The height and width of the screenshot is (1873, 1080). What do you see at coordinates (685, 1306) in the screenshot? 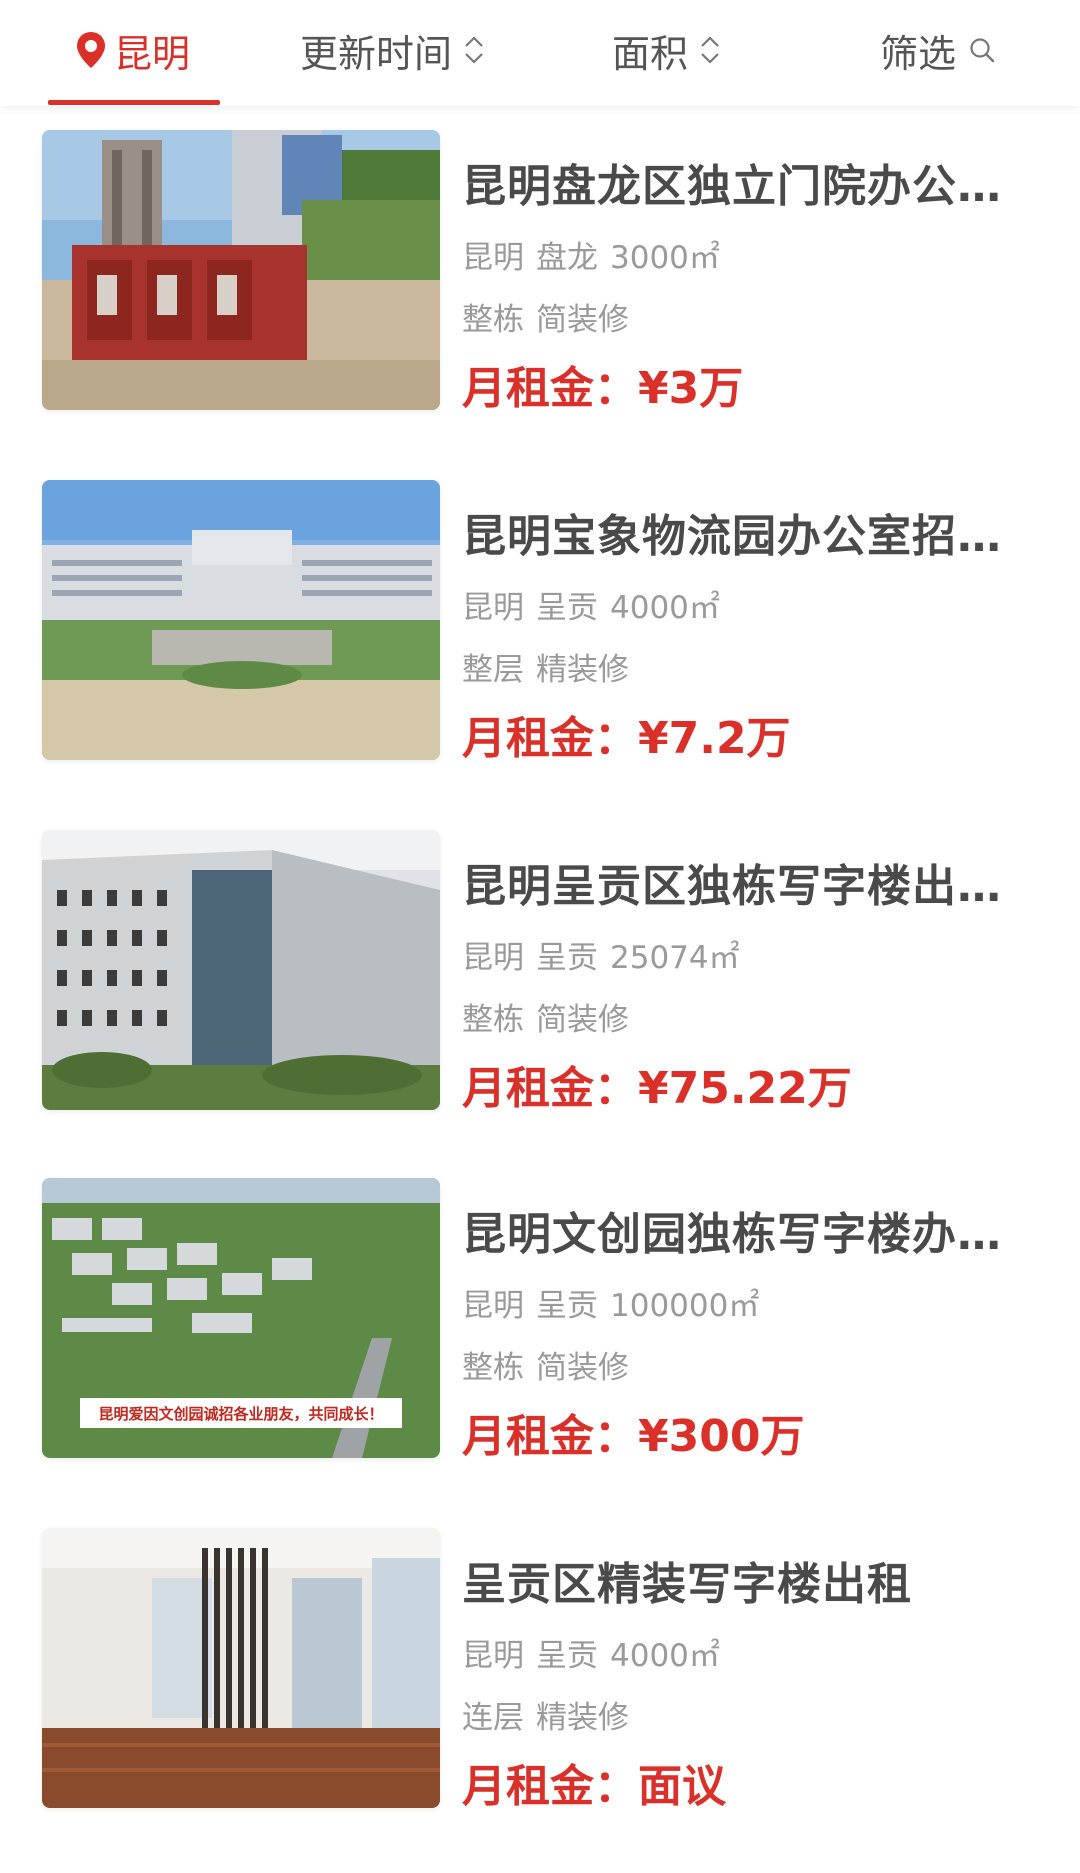
I see `listing-area: 100000㎡` at bounding box center [685, 1306].